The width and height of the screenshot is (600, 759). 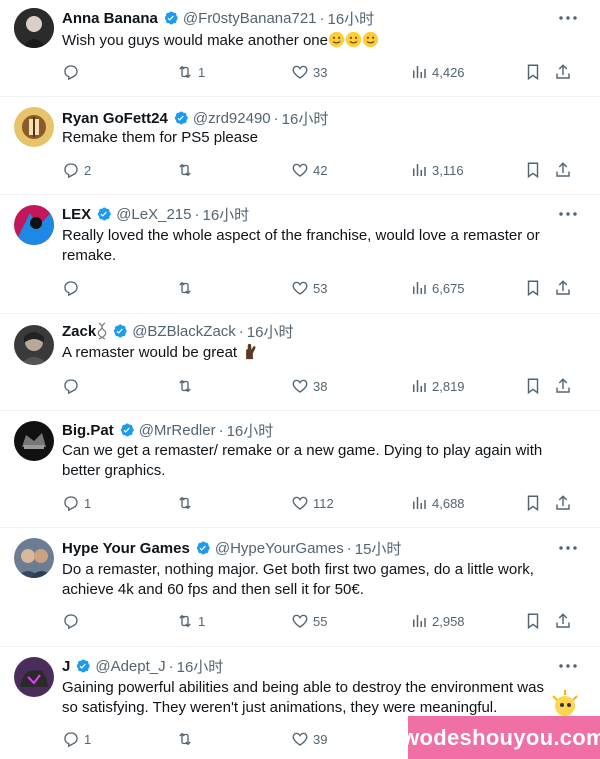 I want to click on views-button: 4,426, so click(x=437, y=72).